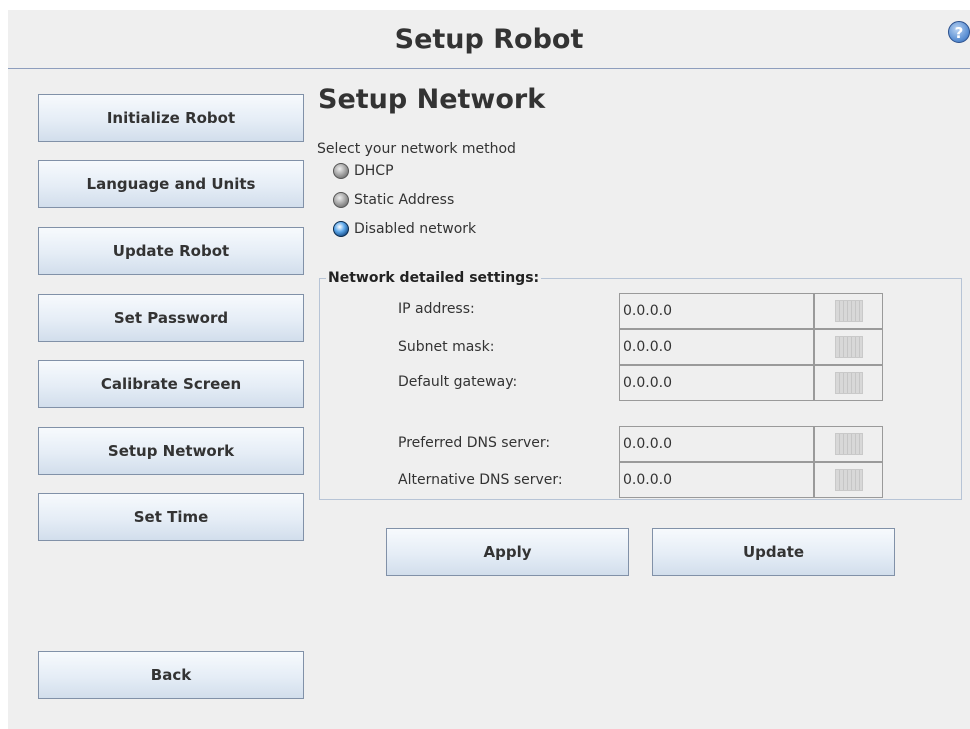 The image size is (970, 729). What do you see at coordinates (374, 171) in the screenshot?
I see `radio-label: DHCP` at bounding box center [374, 171].